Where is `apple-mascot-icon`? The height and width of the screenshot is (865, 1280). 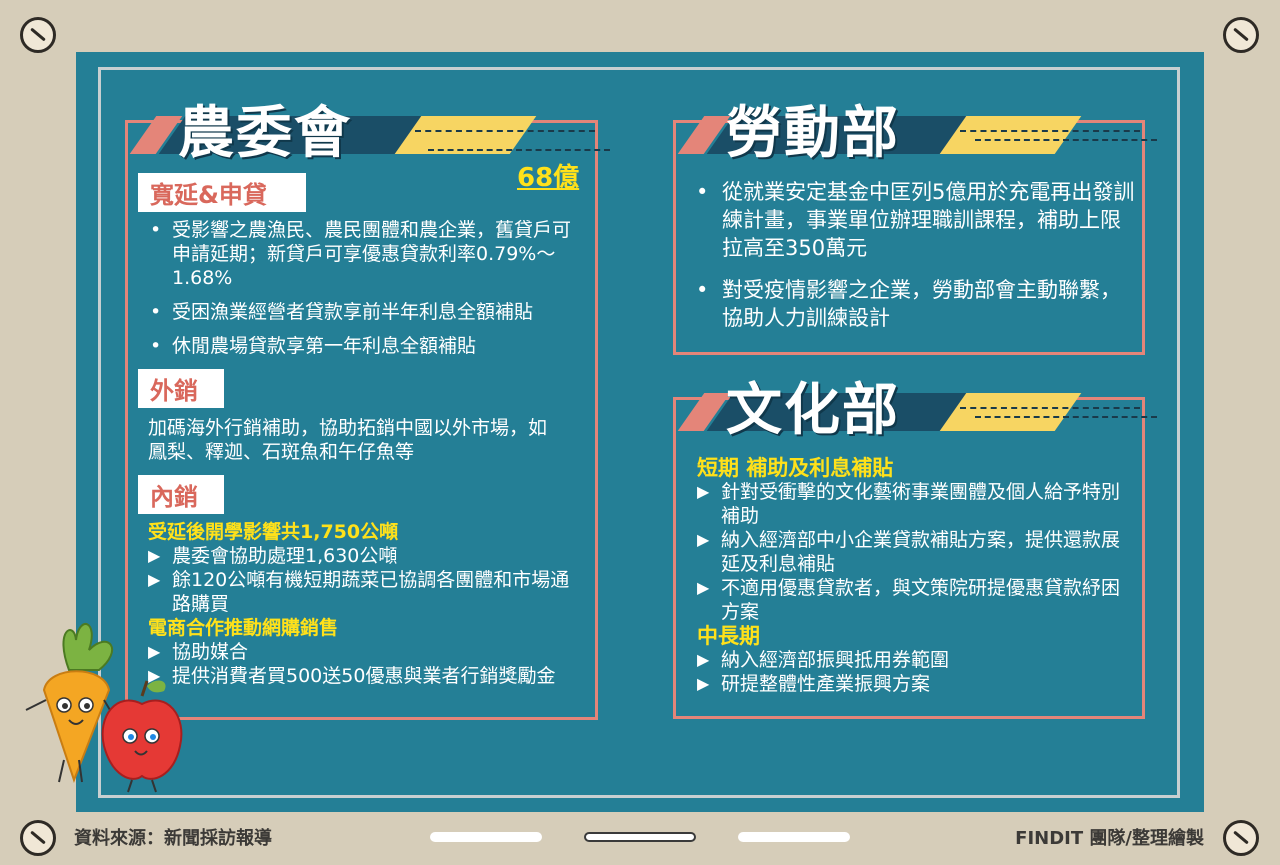
apple-mascot-icon is located at coordinates (142, 736).